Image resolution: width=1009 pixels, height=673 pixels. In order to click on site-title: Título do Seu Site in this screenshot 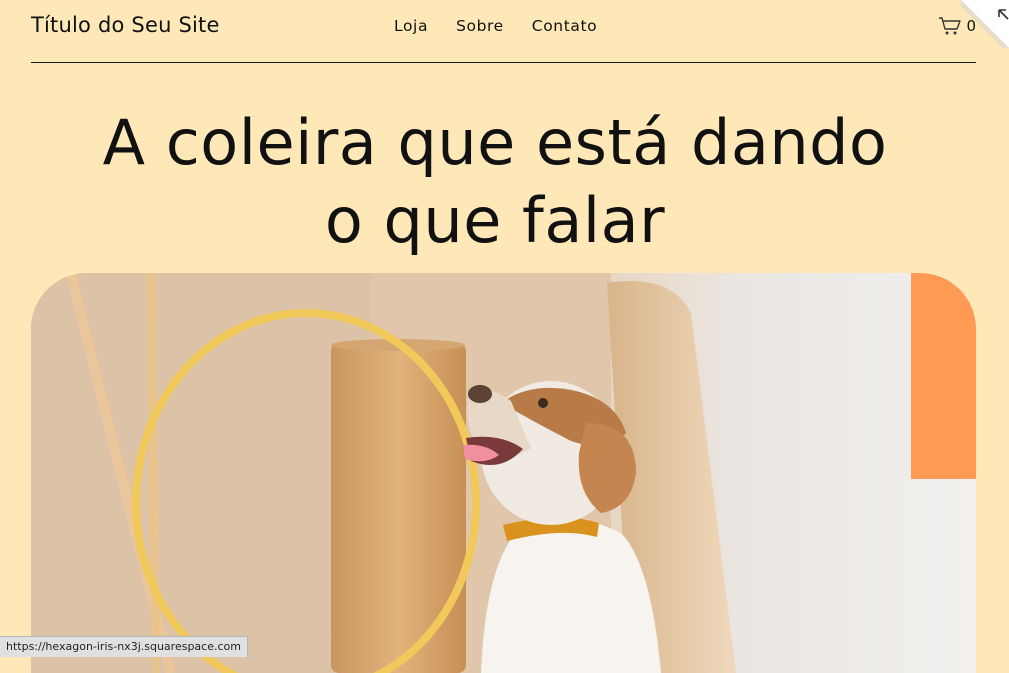, I will do `click(125, 25)`.